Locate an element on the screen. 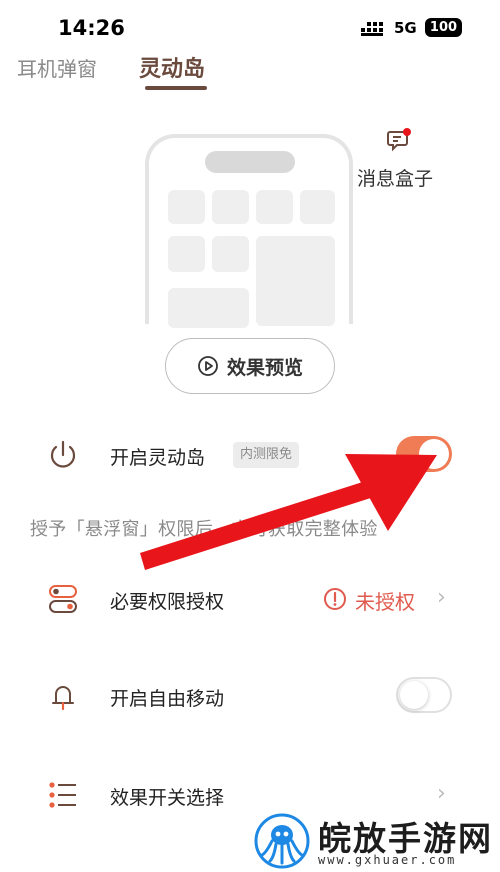 The height and width of the screenshot is (872, 500). beta-free-badge: 内测限免 is located at coordinates (266, 455).